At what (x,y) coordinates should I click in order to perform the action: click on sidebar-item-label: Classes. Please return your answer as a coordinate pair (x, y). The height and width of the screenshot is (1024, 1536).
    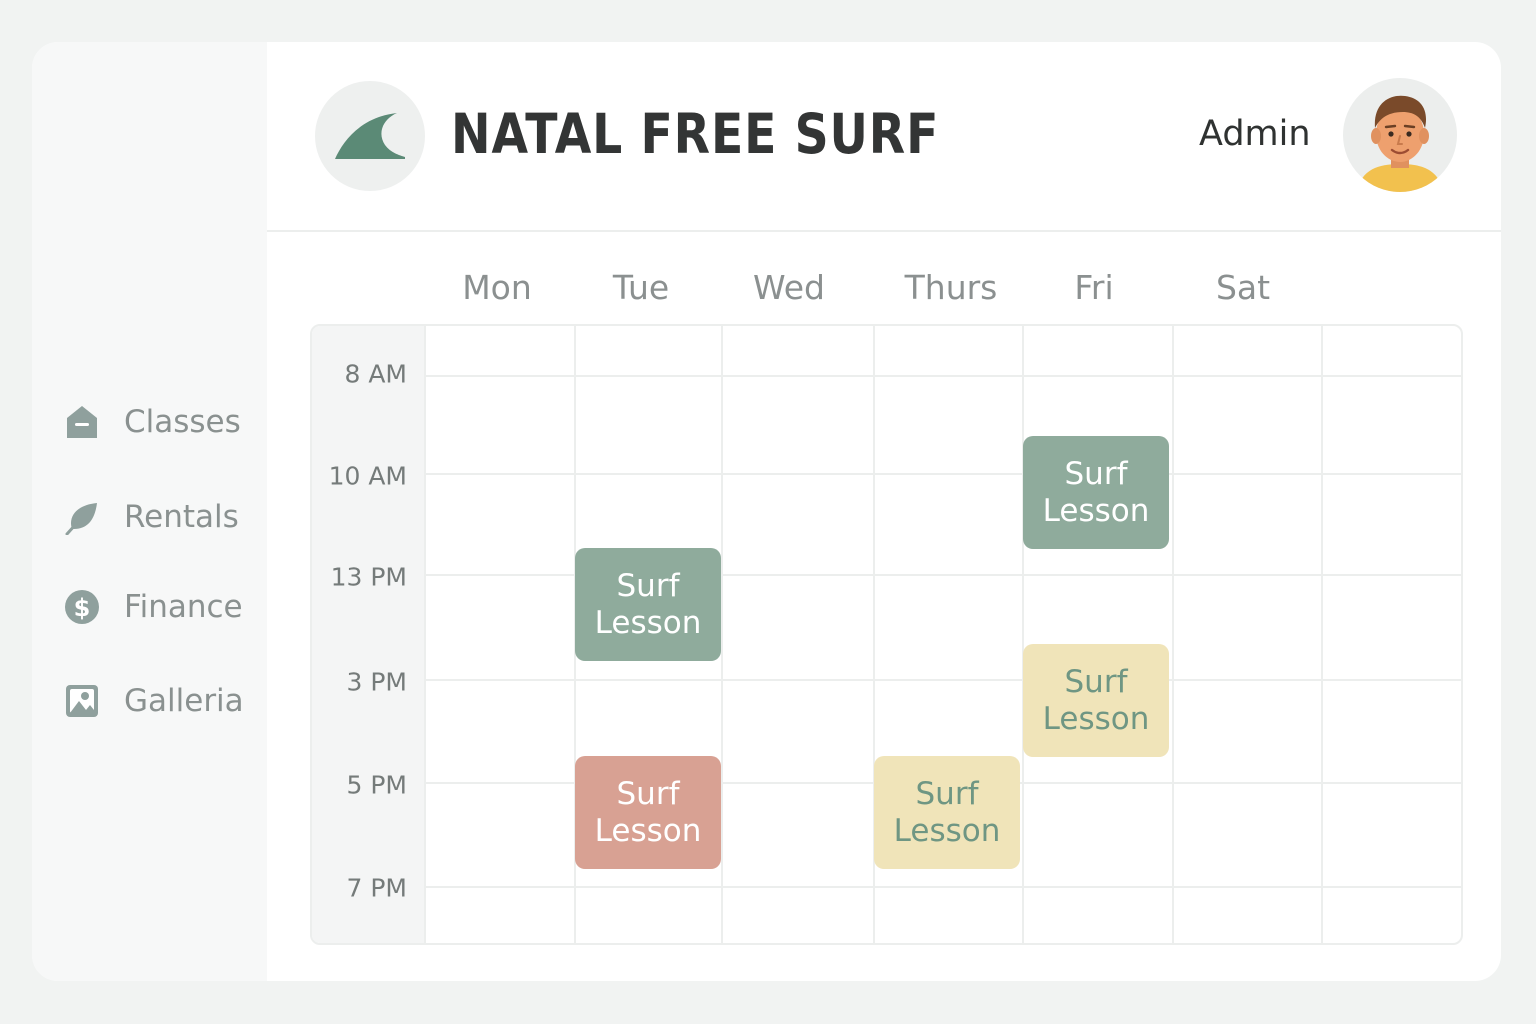
    Looking at the image, I should click on (182, 422).